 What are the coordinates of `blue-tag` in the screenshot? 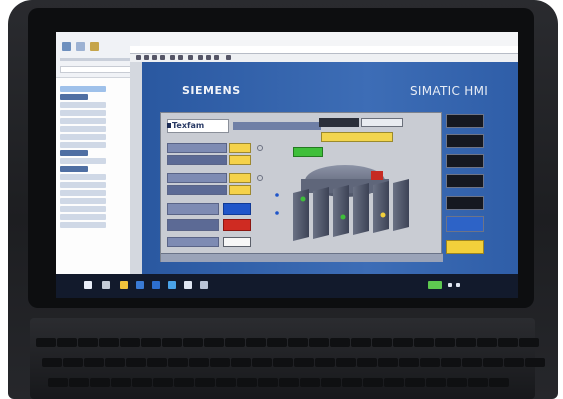 It's located at (237, 209).